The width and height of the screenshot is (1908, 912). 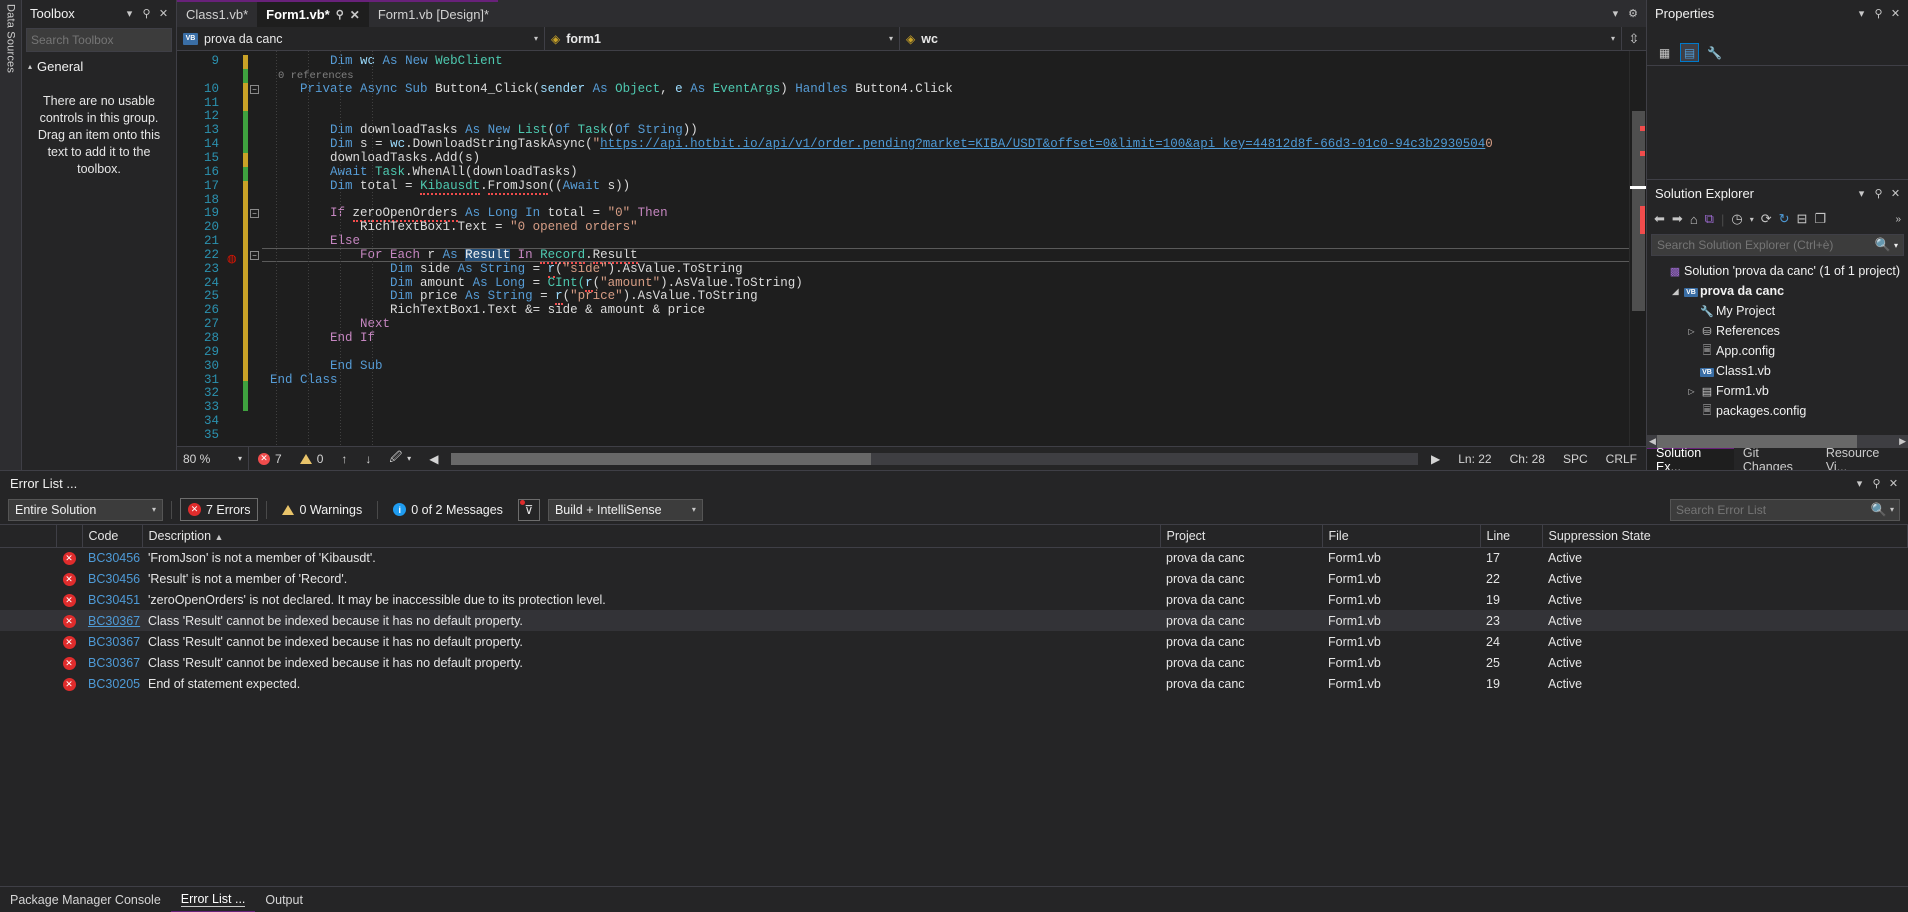 What do you see at coordinates (1777, 351) in the screenshot?
I see `tree-item: 🗏 App.config` at bounding box center [1777, 351].